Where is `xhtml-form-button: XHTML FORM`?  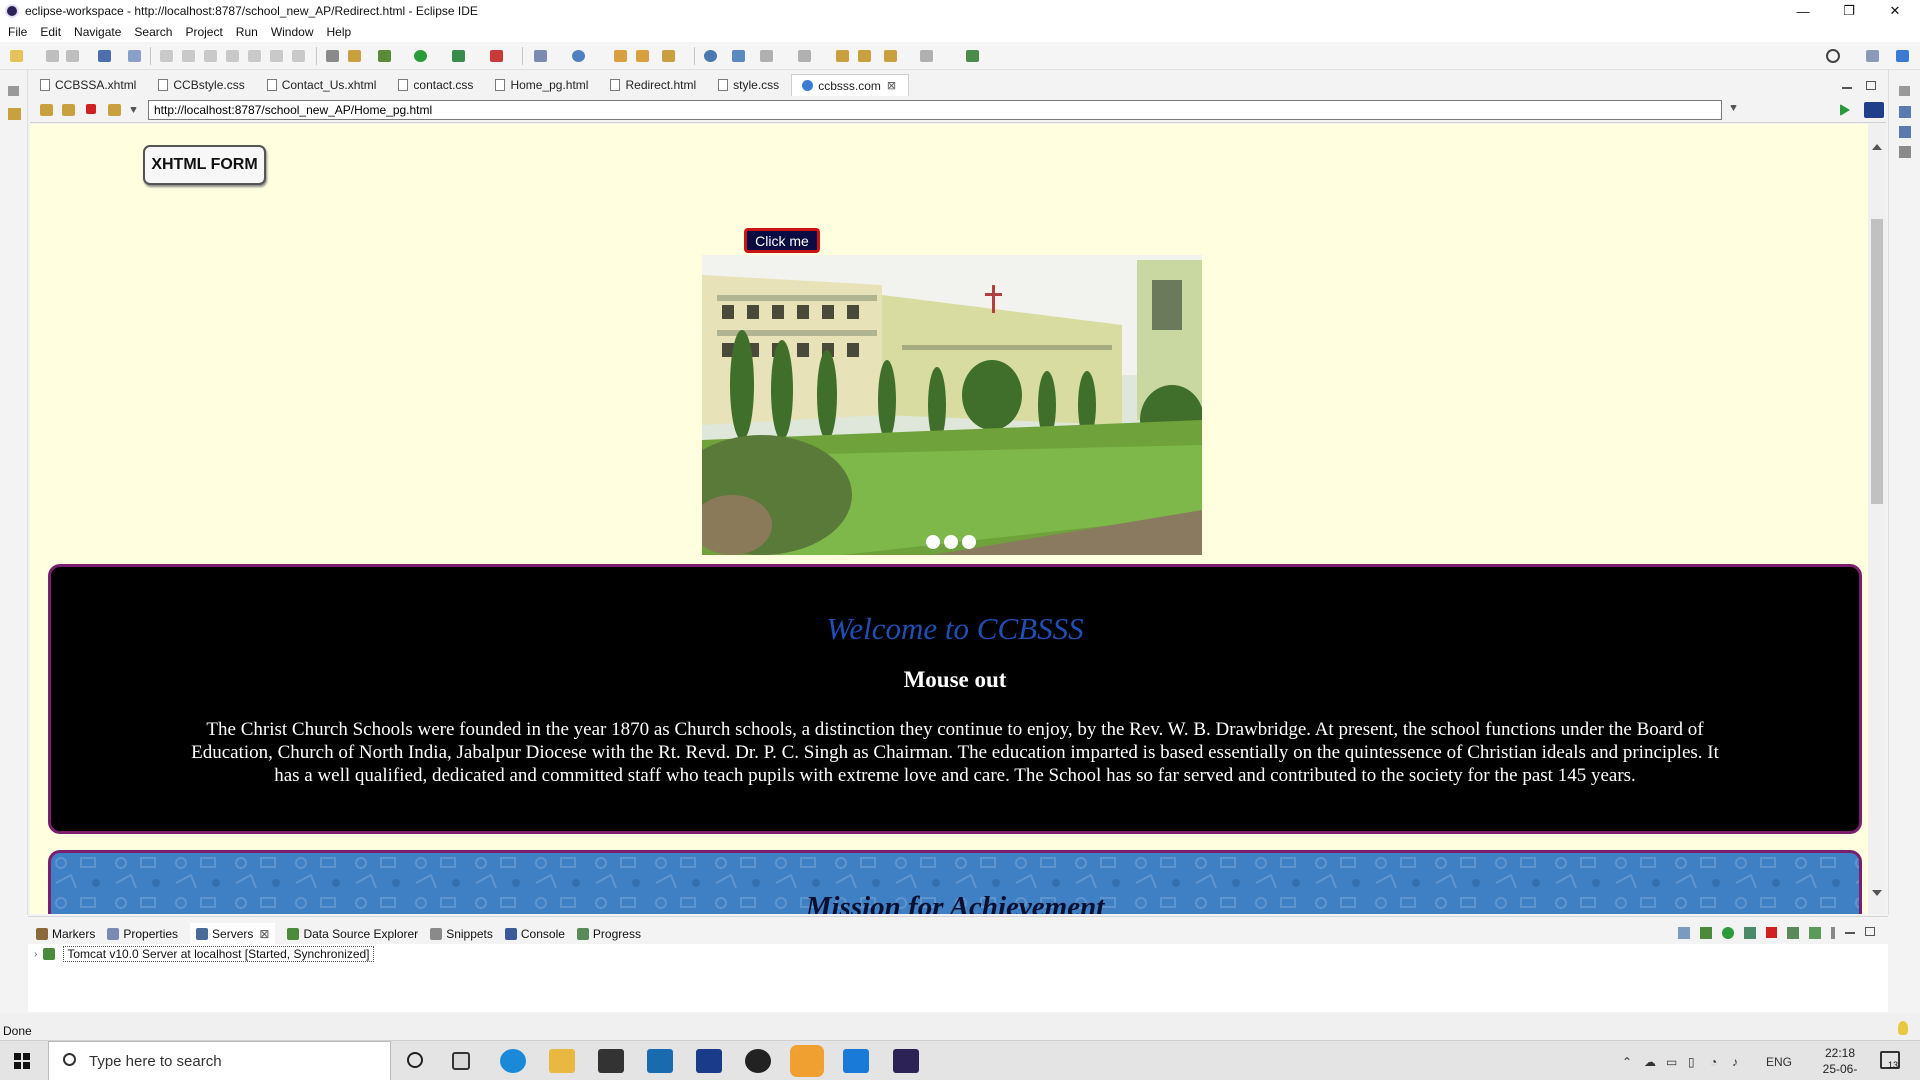
xhtml-form-button: XHTML FORM is located at coordinates (204, 165).